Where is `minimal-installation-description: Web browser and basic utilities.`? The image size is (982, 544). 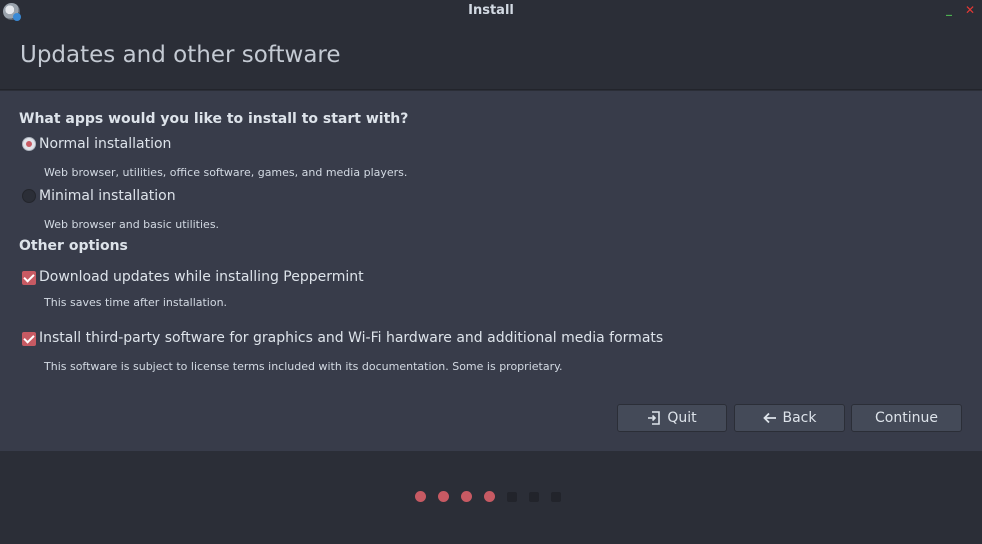 minimal-installation-description: Web browser and basic utilities. is located at coordinates (132, 224).